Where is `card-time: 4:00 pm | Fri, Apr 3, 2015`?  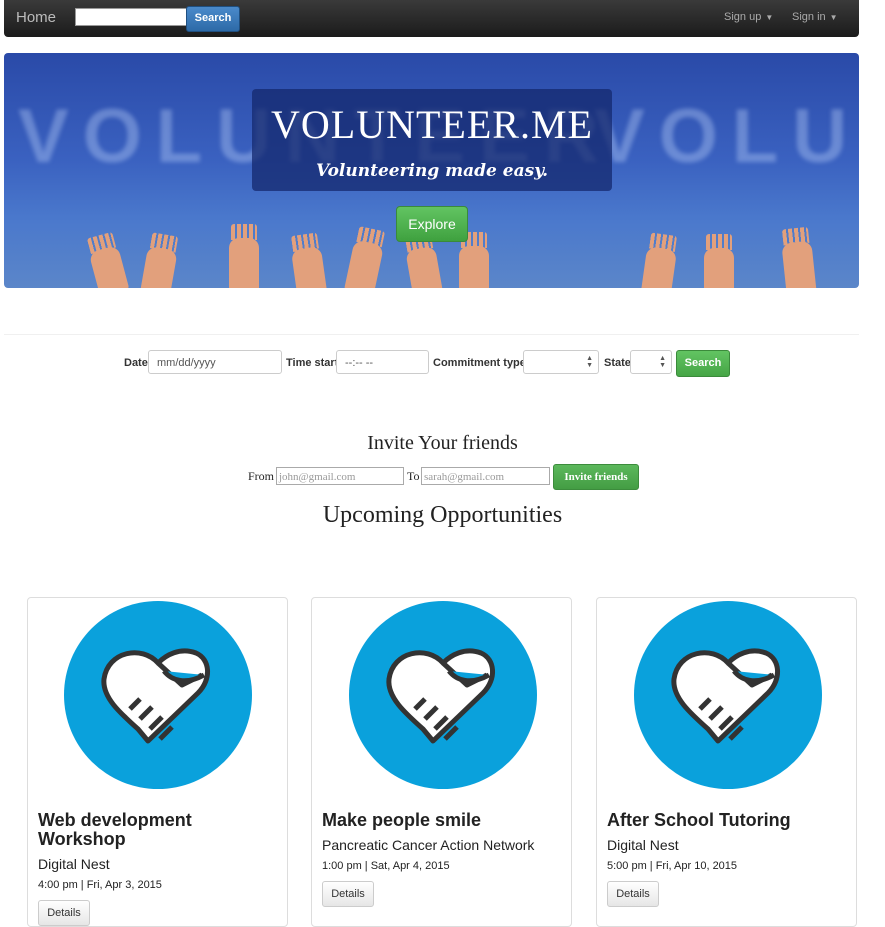
card-time: 4:00 pm | Fri, Apr 3, 2015 is located at coordinates (100, 885).